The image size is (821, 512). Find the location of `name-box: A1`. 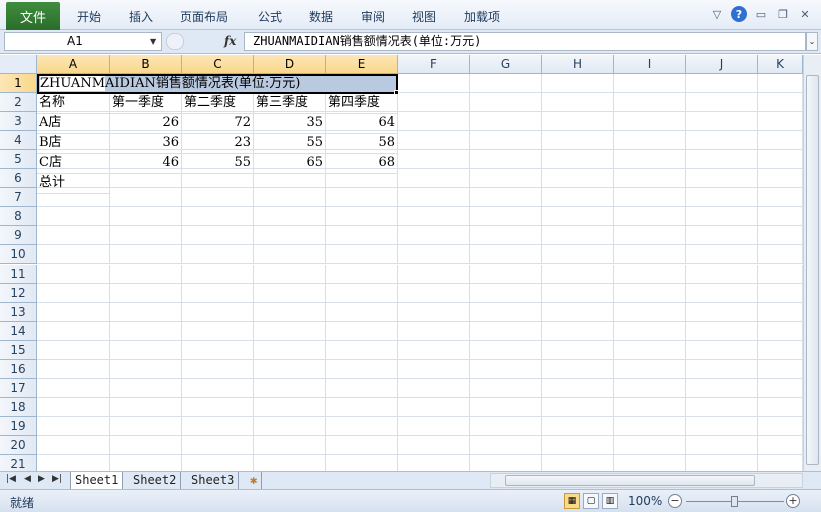

name-box: A1 is located at coordinates (83, 41).